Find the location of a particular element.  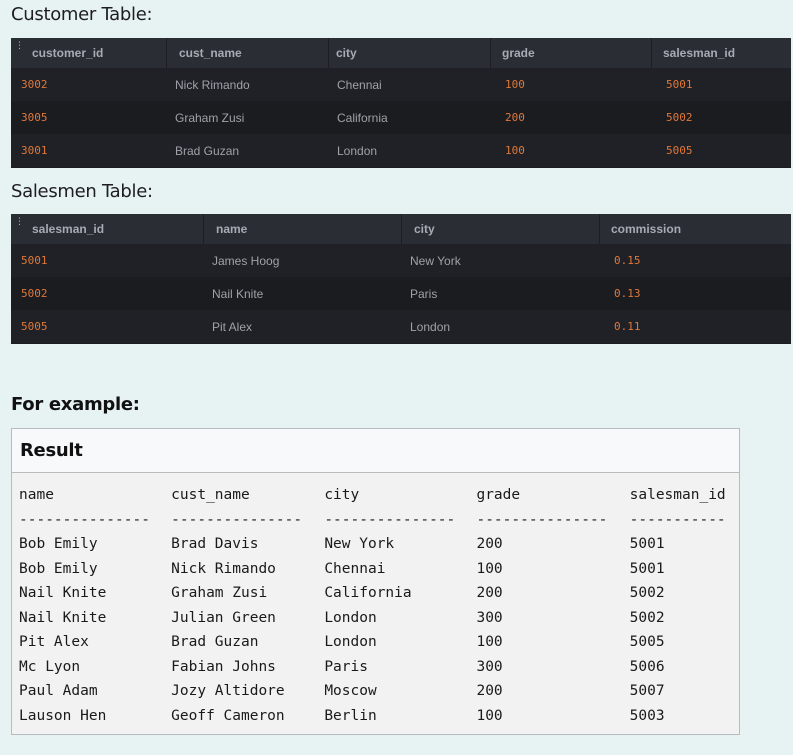

result-row: Nail Knite Julian Green London 300 5002 is located at coordinates (379, 618).